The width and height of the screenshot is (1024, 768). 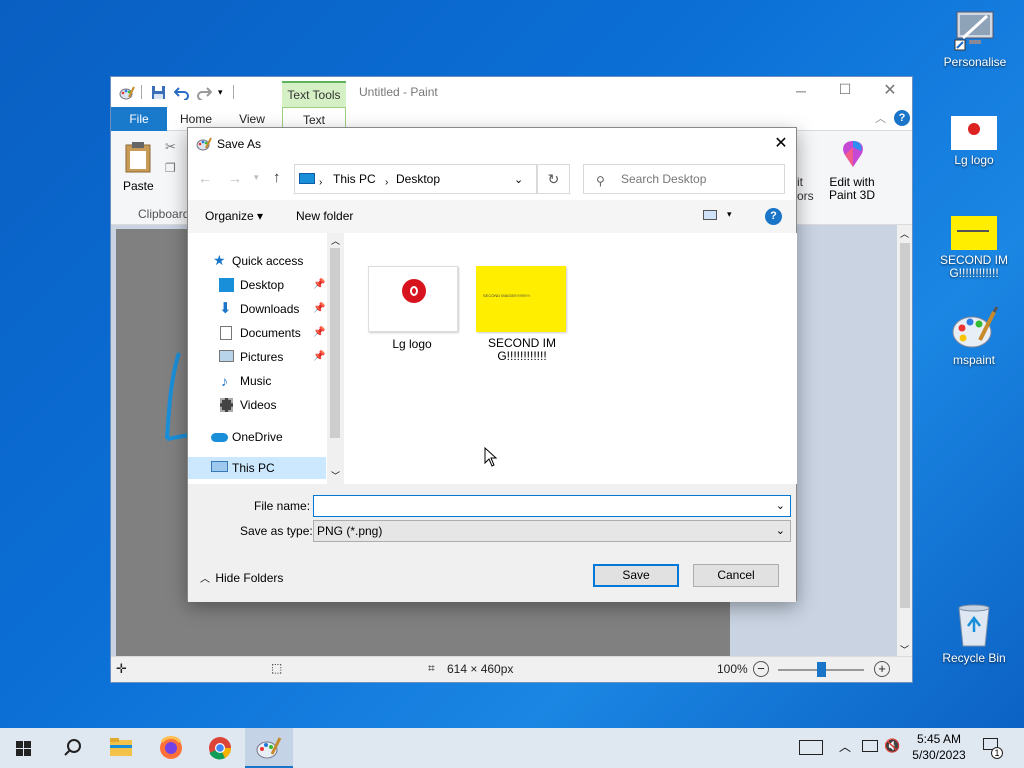 I want to click on network-icon, so click(x=870, y=746).